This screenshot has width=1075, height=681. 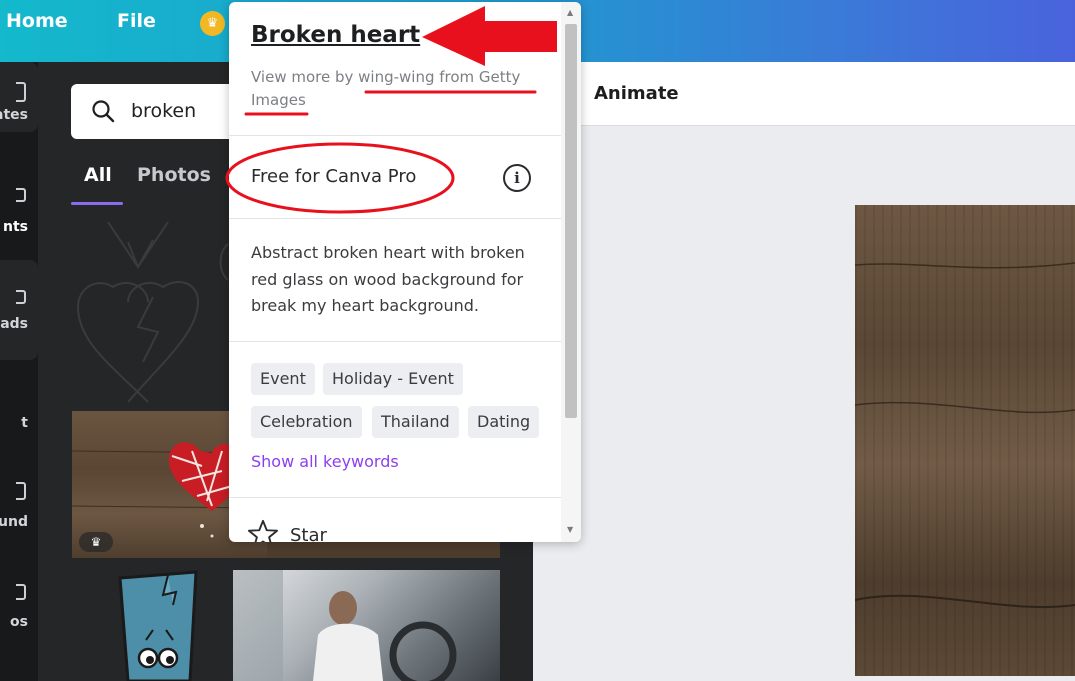 I want to click on search-box: broken, so click(x=161, y=111).